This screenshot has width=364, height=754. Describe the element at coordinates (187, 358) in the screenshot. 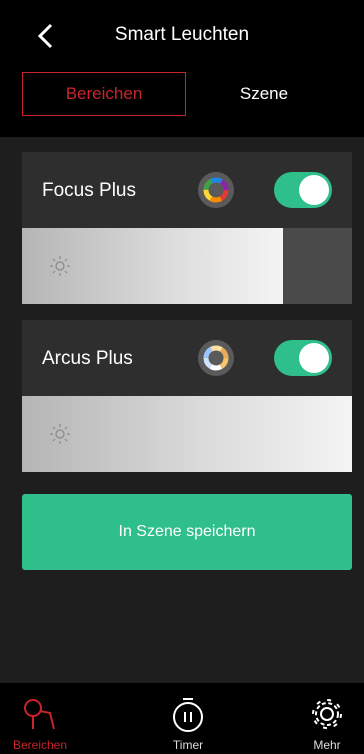

I see `light-card-header: Arcus Plus` at that location.